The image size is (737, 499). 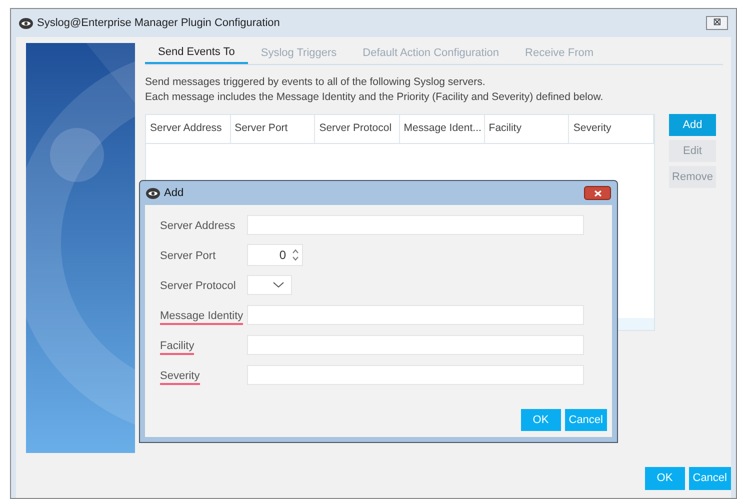 I want to click on column-header: Server Protocol, so click(x=357, y=129).